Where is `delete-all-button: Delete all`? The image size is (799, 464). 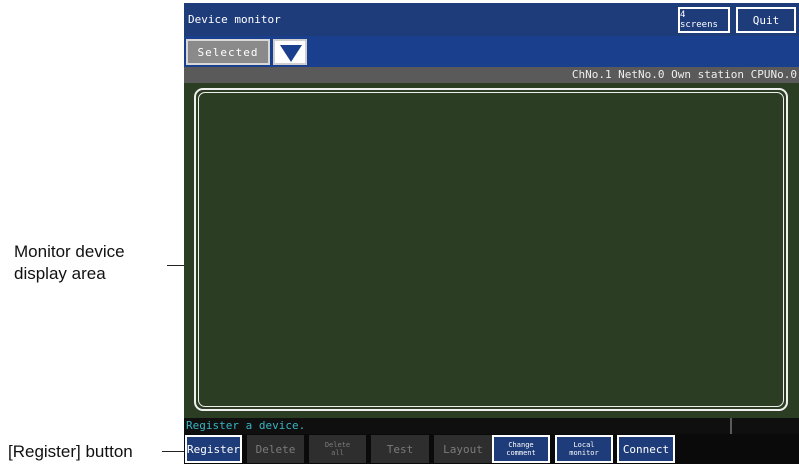
delete-all-button: Delete all is located at coordinates (337, 449).